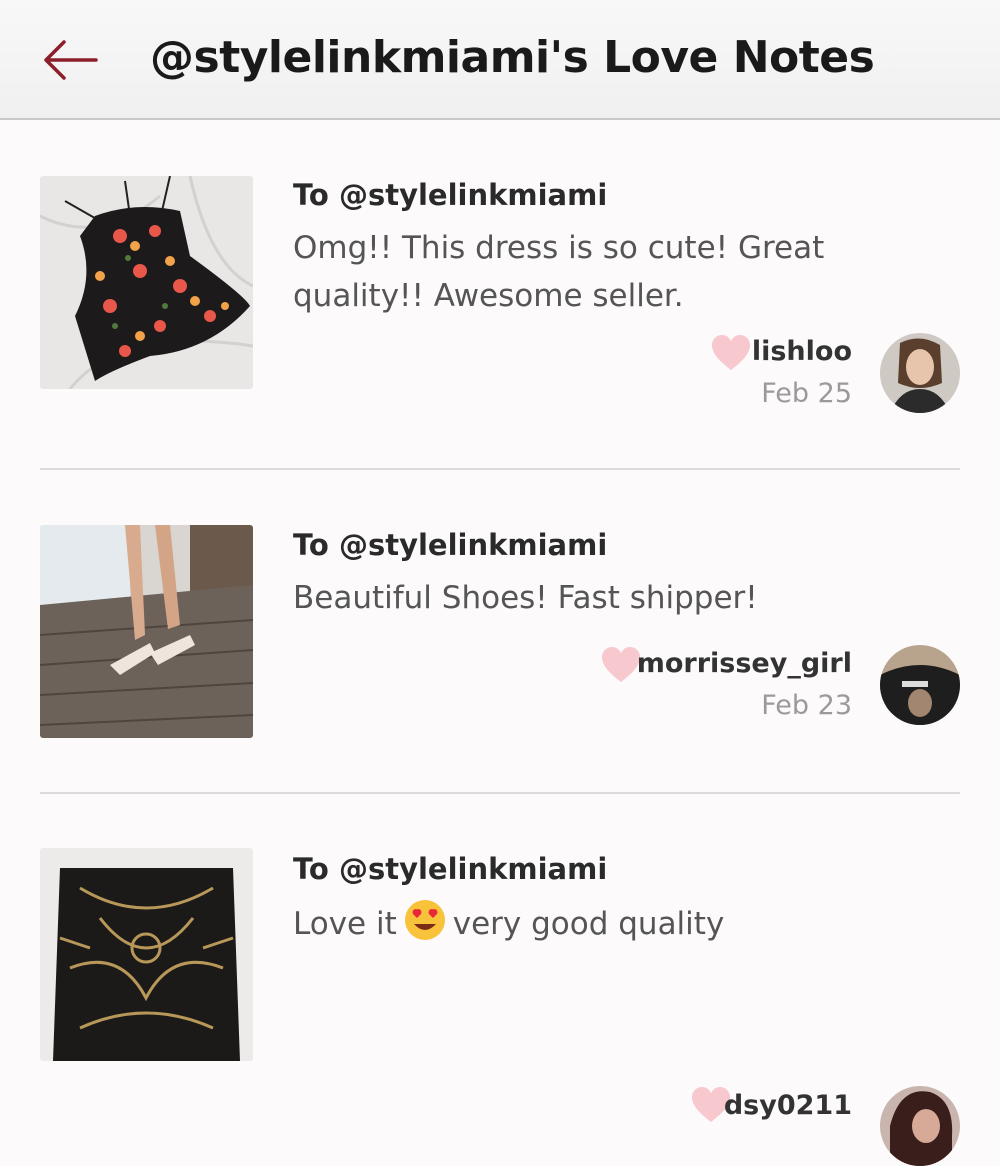 The height and width of the screenshot is (1166, 1000). Describe the element at coordinates (806, 393) in the screenshot. I see `note-date: Feb 25` at that location.